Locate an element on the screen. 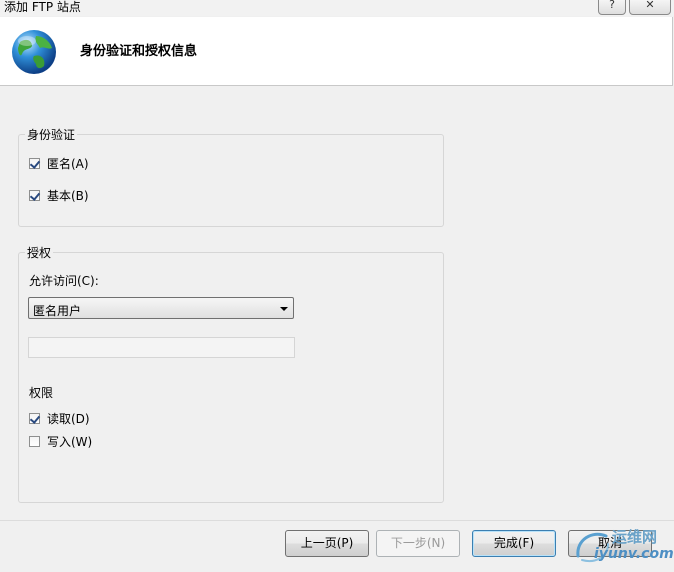 The height and width of the screenshot is (572, 674). basic-checkbox-row: 基本(B) is located at coordinates (59, 195).